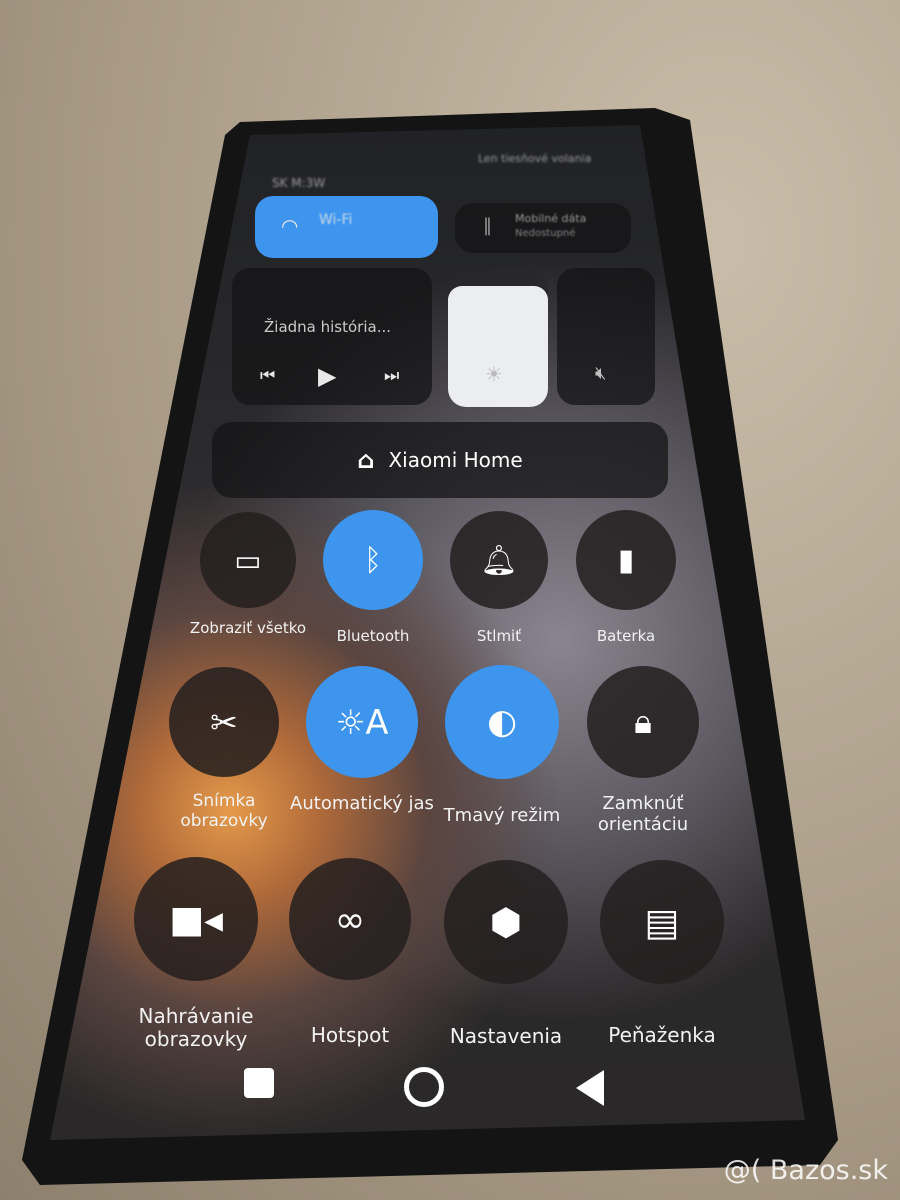  I want to click on toggle-label: Nastavenia, so click(506, 1036).